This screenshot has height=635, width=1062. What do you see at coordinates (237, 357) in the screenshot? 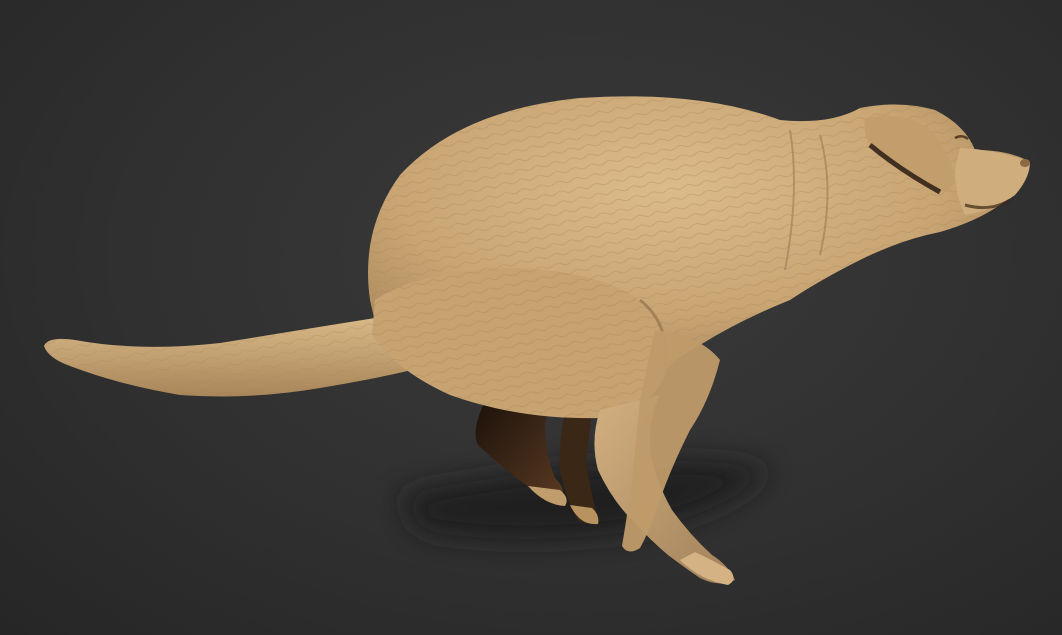
I see `tail` at bounding box center [237, 357].